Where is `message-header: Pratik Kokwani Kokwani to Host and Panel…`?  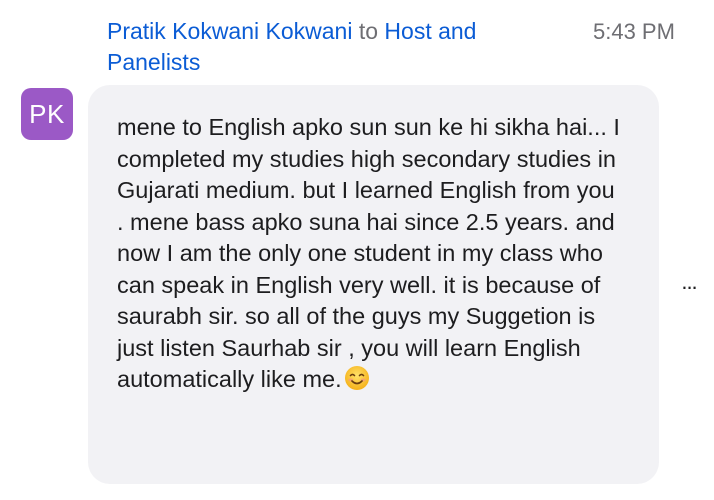 message-header: Pratik Kokwani Kokwani to Host and Panel… is located at coordinates (332, 47).